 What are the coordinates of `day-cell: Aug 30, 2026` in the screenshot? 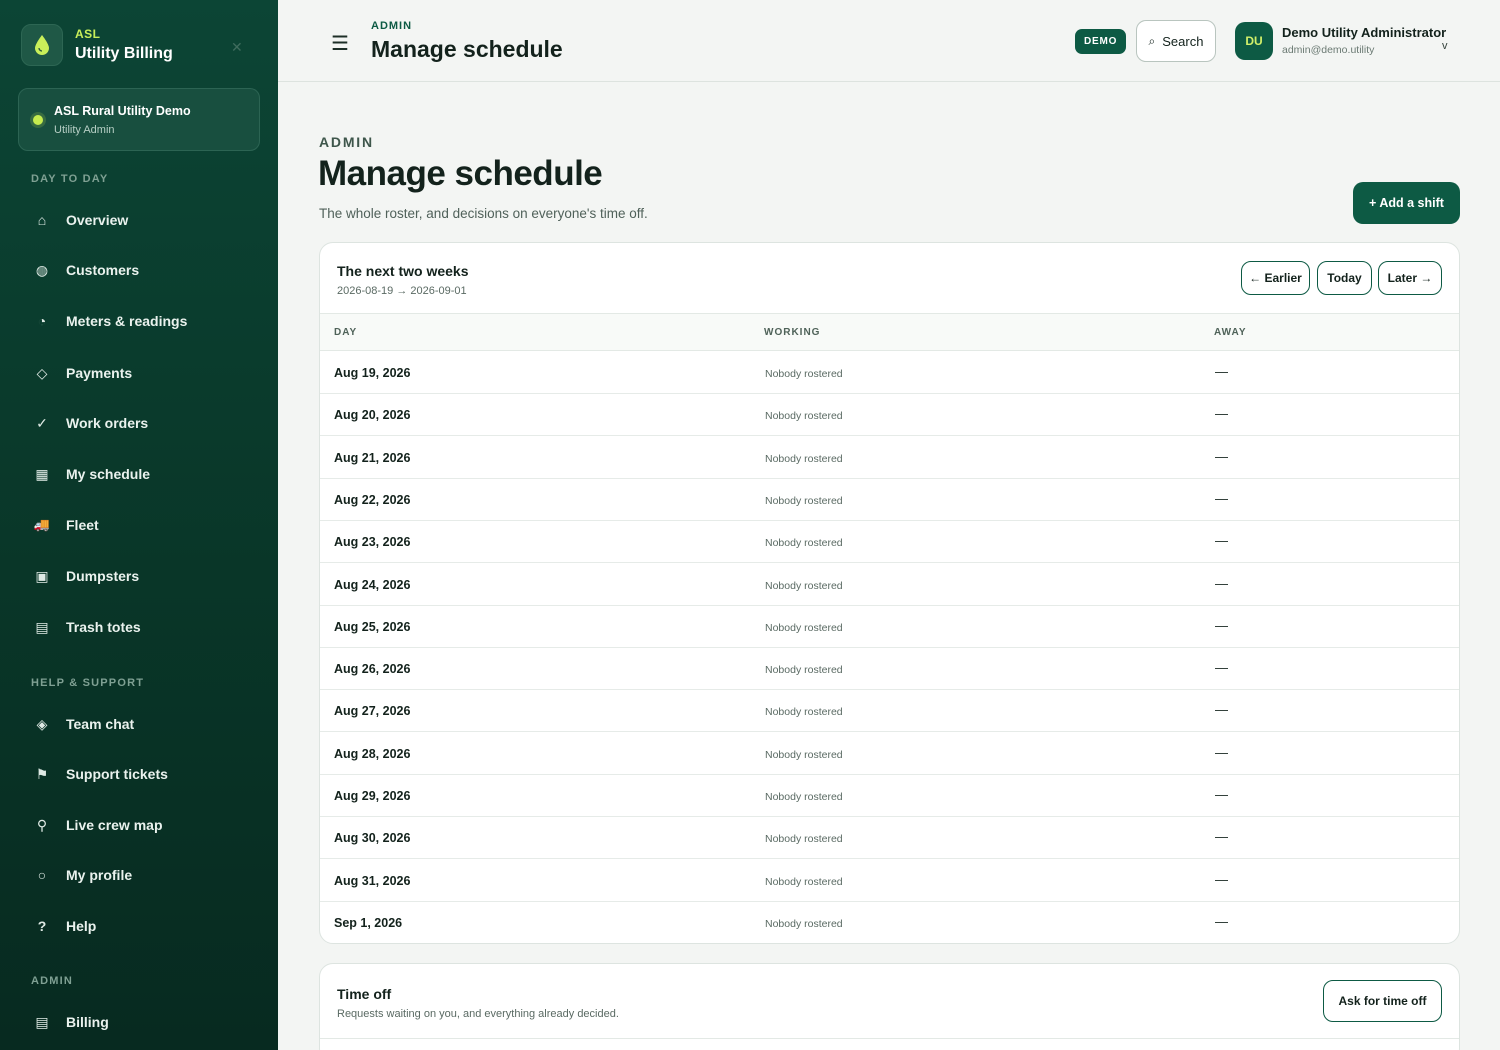 It's located at (372, 838).